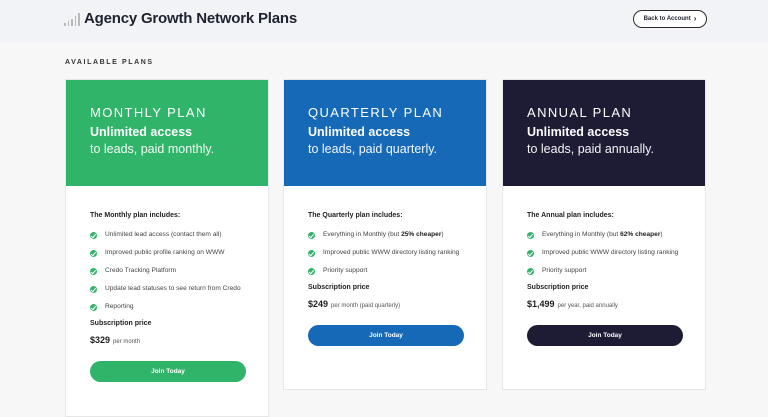  I want to click on price-amount: $329, so click(100, 340).